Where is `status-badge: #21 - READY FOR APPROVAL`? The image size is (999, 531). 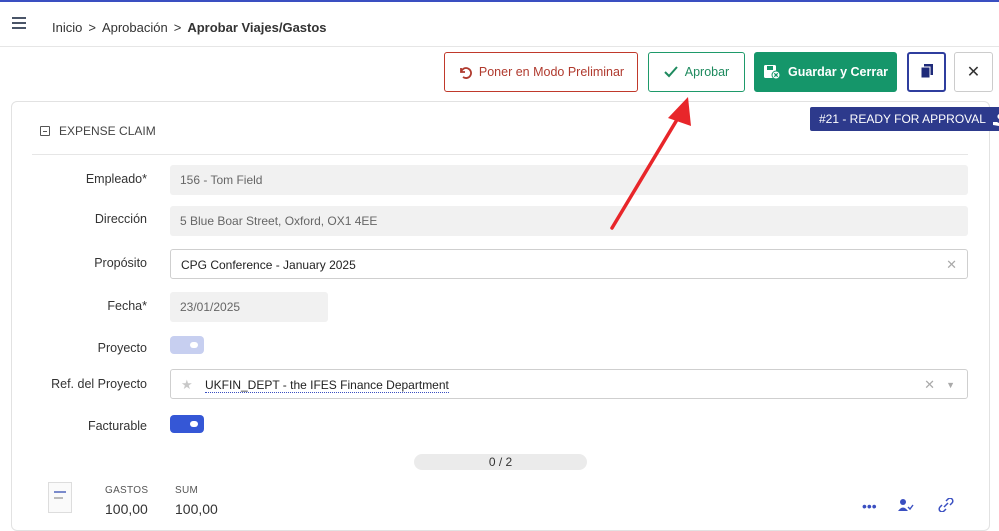 status-badge: #21 - READY FOR APPROVAL is located at coordinates (904, 119).